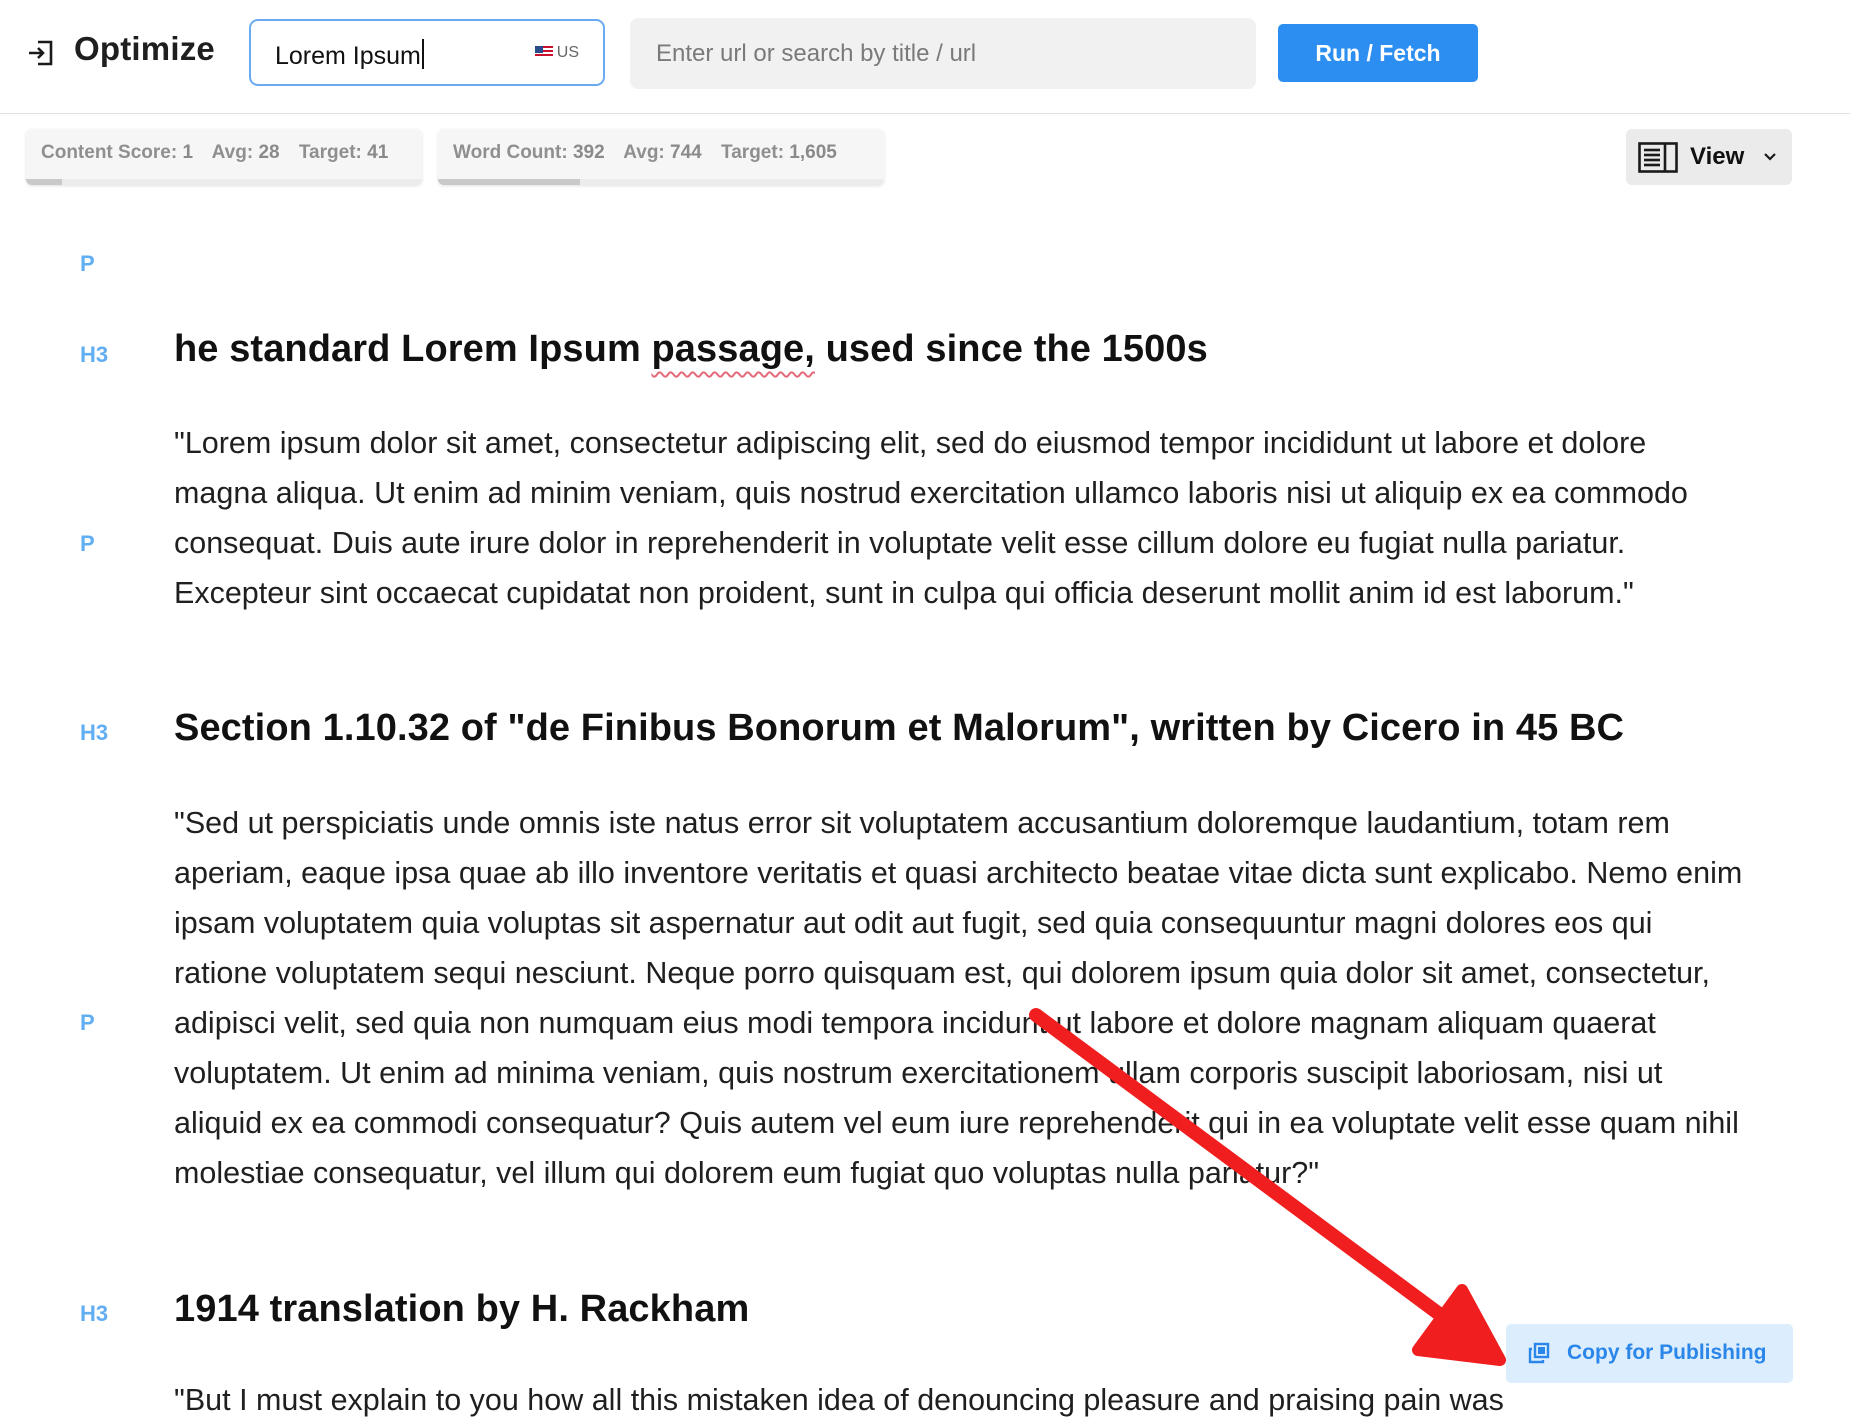 Image resolution: width=1850 pixels, height=1425 pixels. Describe the element at coordinates (188, 152) in the screenshot. I see `content-score-value: 1` at that location.